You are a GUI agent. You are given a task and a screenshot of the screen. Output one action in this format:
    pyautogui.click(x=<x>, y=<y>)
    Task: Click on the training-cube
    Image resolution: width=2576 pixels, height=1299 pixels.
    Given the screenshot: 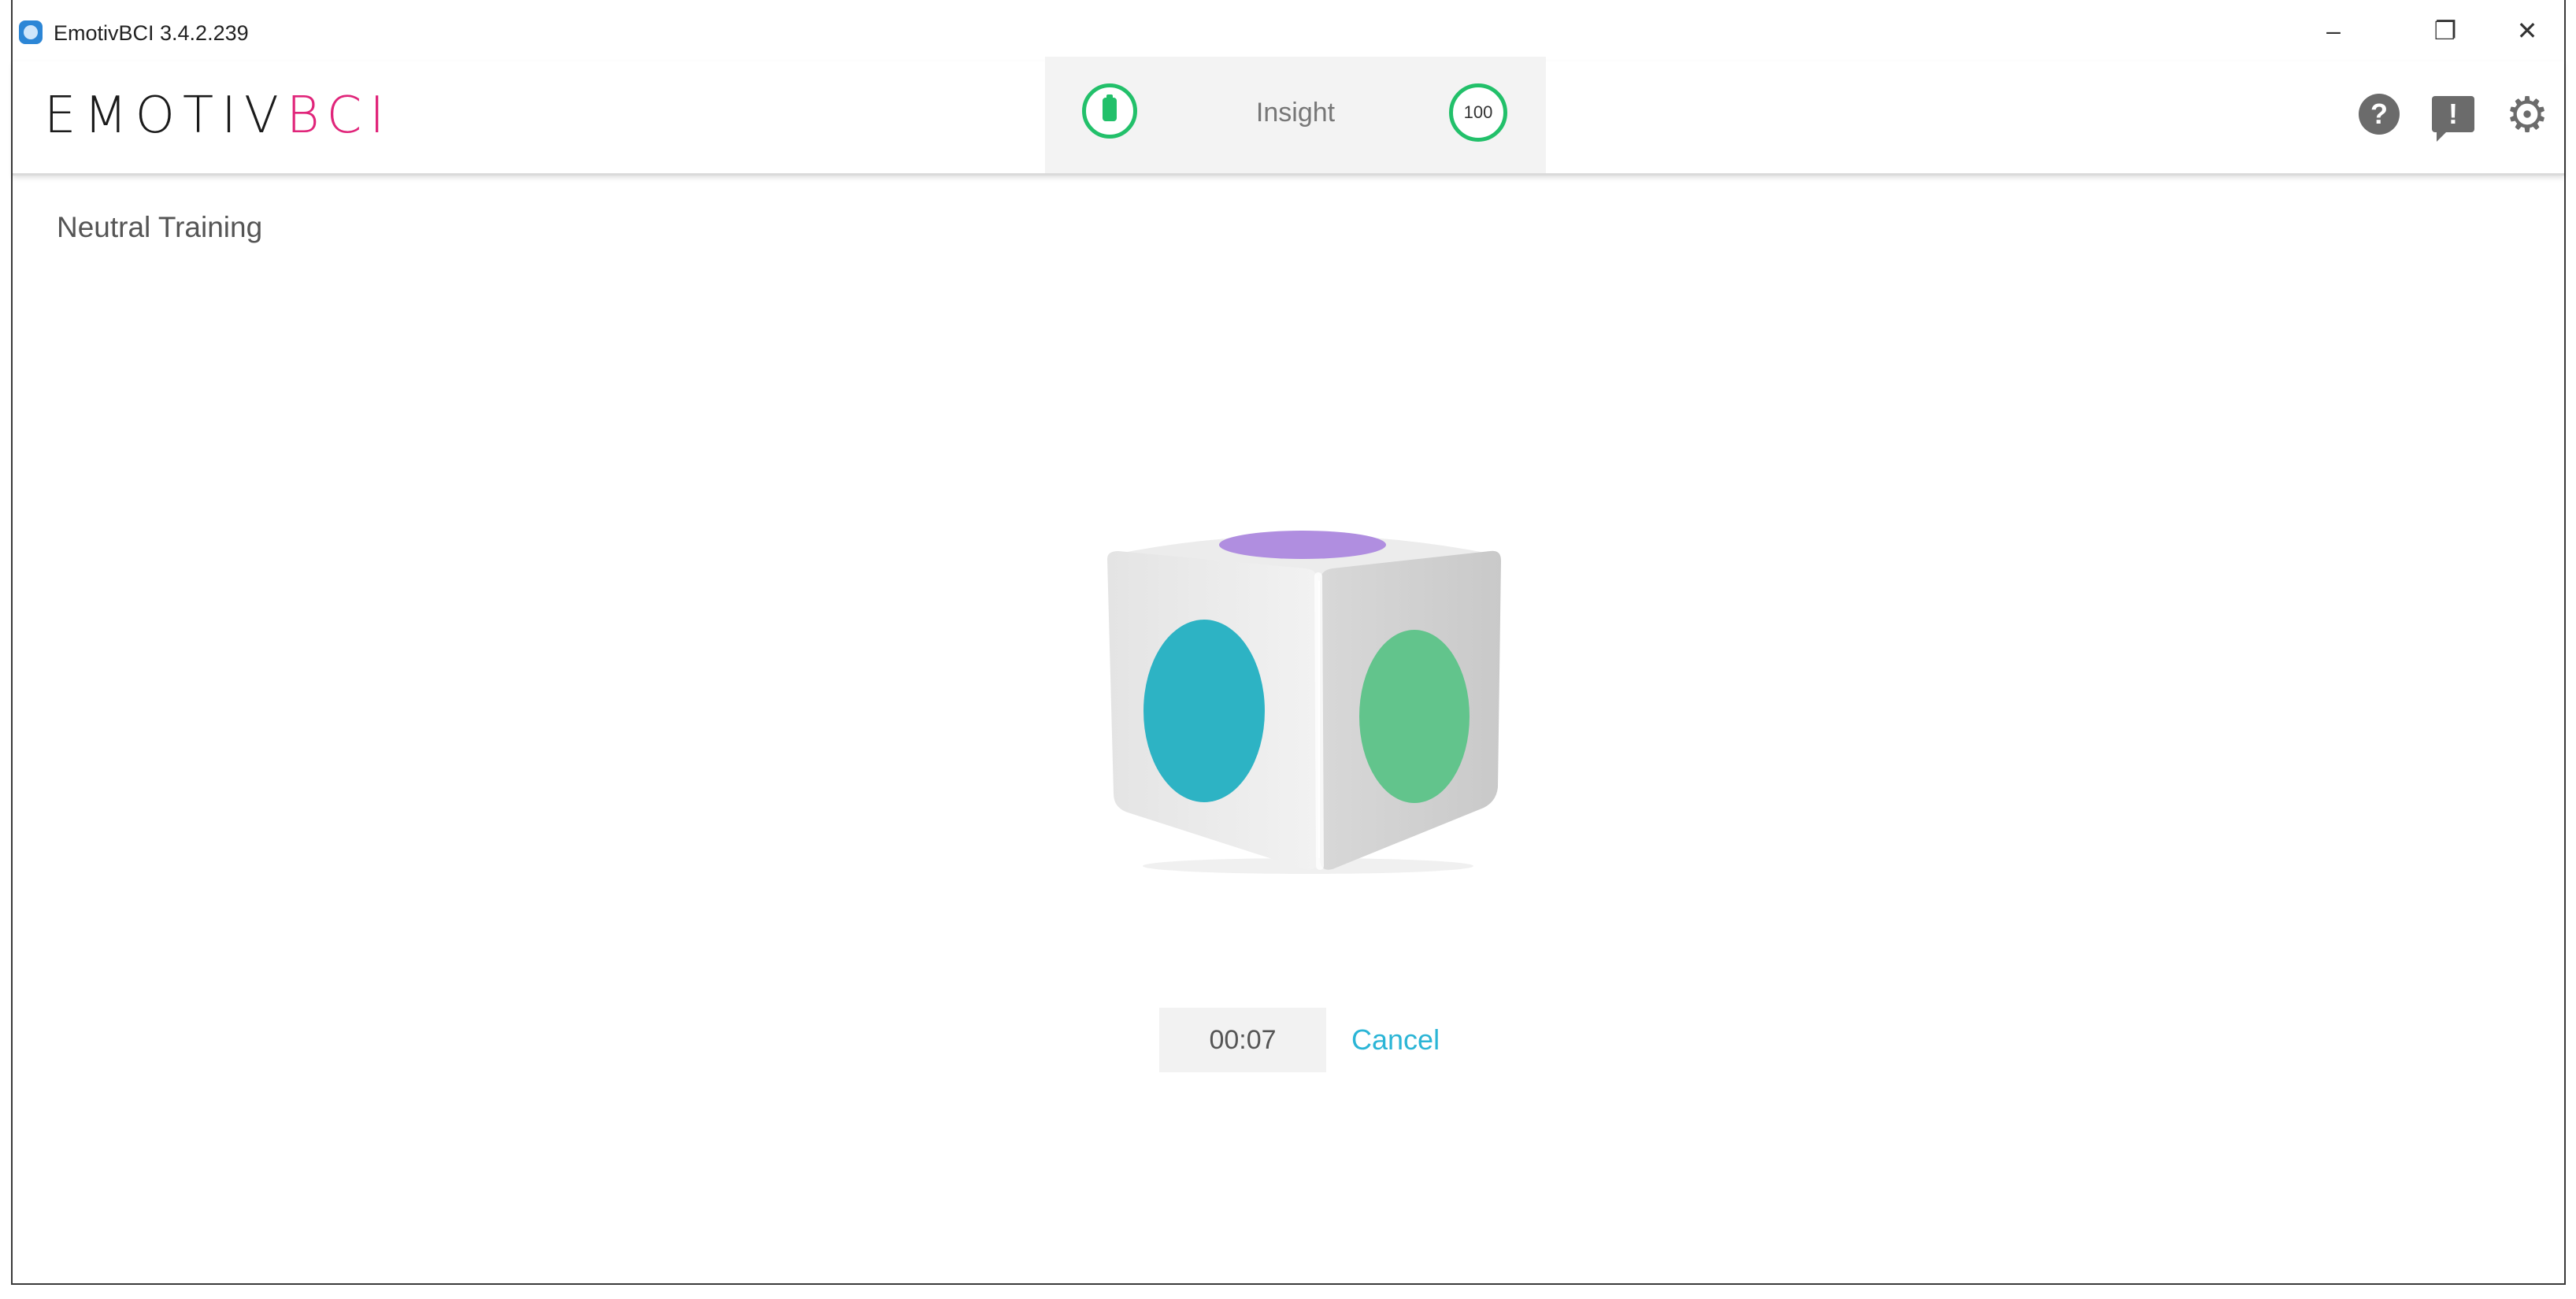 What is the action you would take?
    pyautogui.click(x=1304, y=701)
    